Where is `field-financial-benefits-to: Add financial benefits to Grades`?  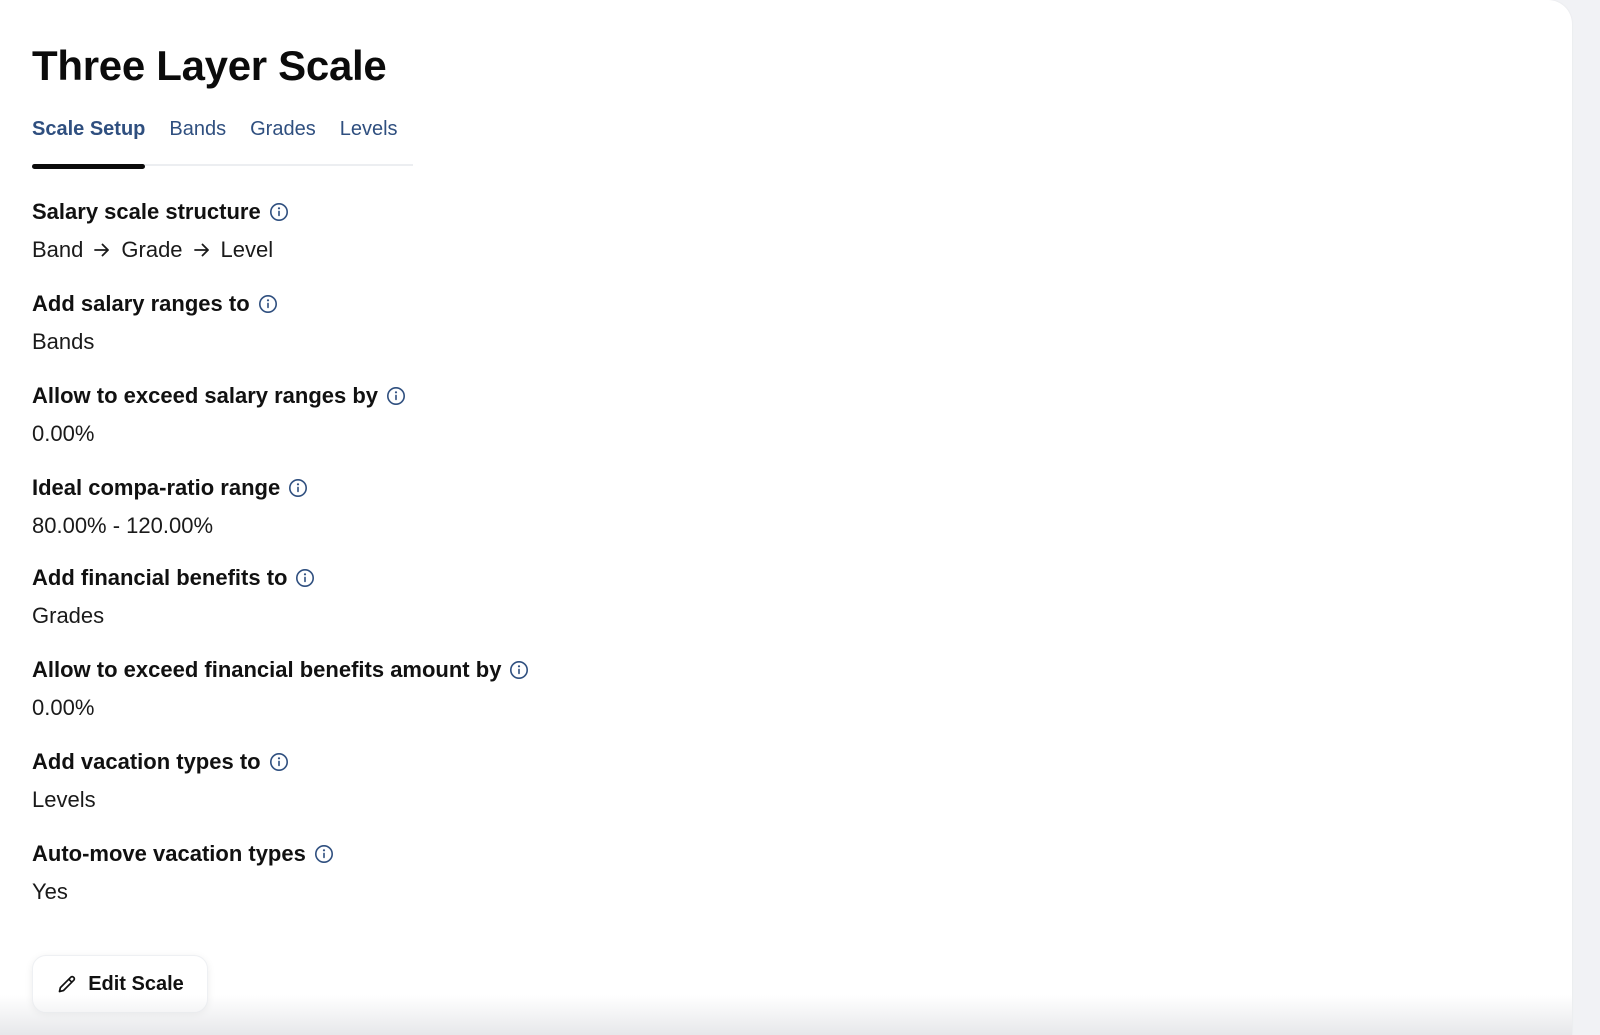
field-financial-benefits-to: Add financial benefits to Grades is located at coordinates (802, 610).